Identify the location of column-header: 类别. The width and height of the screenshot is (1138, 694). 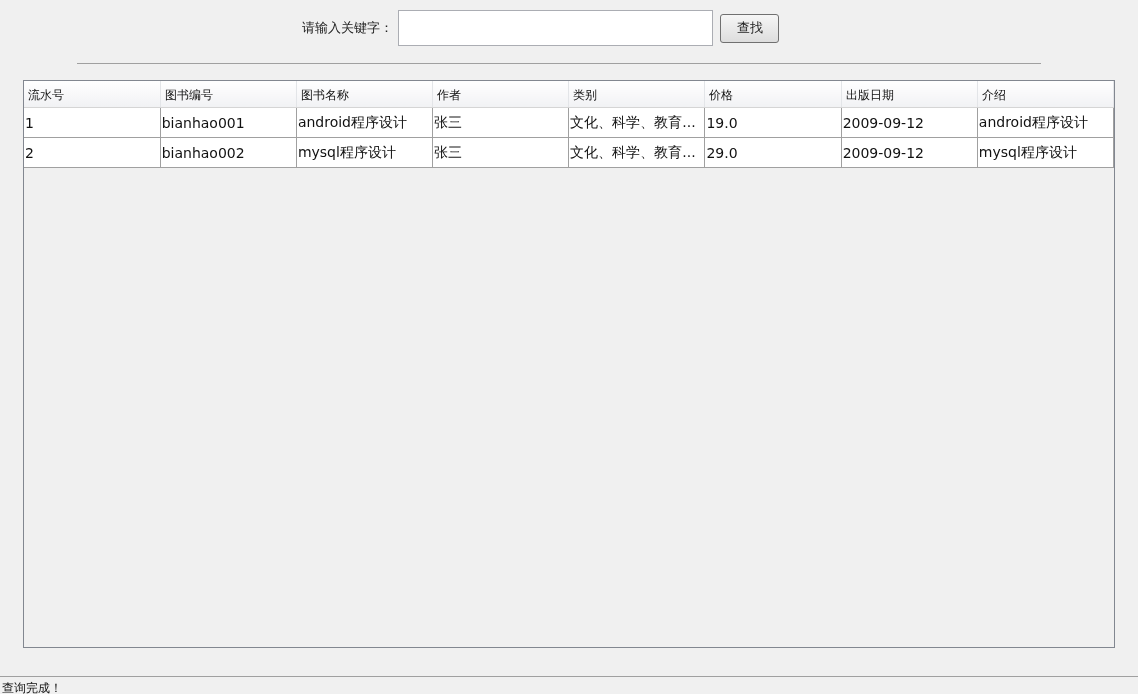
(636, 94).